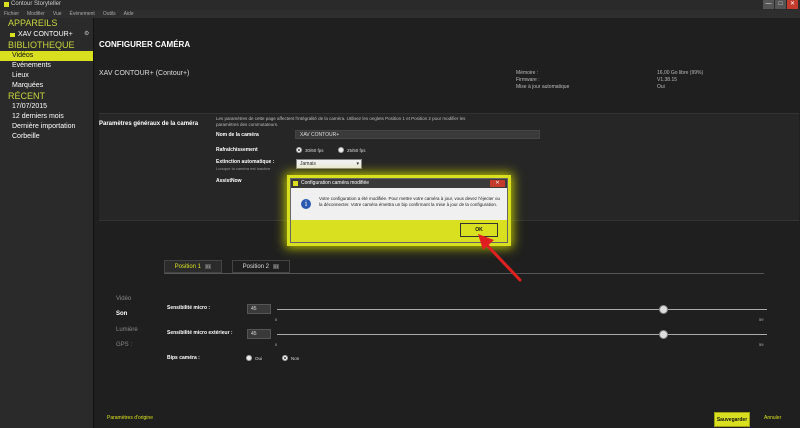 The width and height of the screenshot is (800, 428). I want to click on window-controls: — □ ✕, so click(780, 4).